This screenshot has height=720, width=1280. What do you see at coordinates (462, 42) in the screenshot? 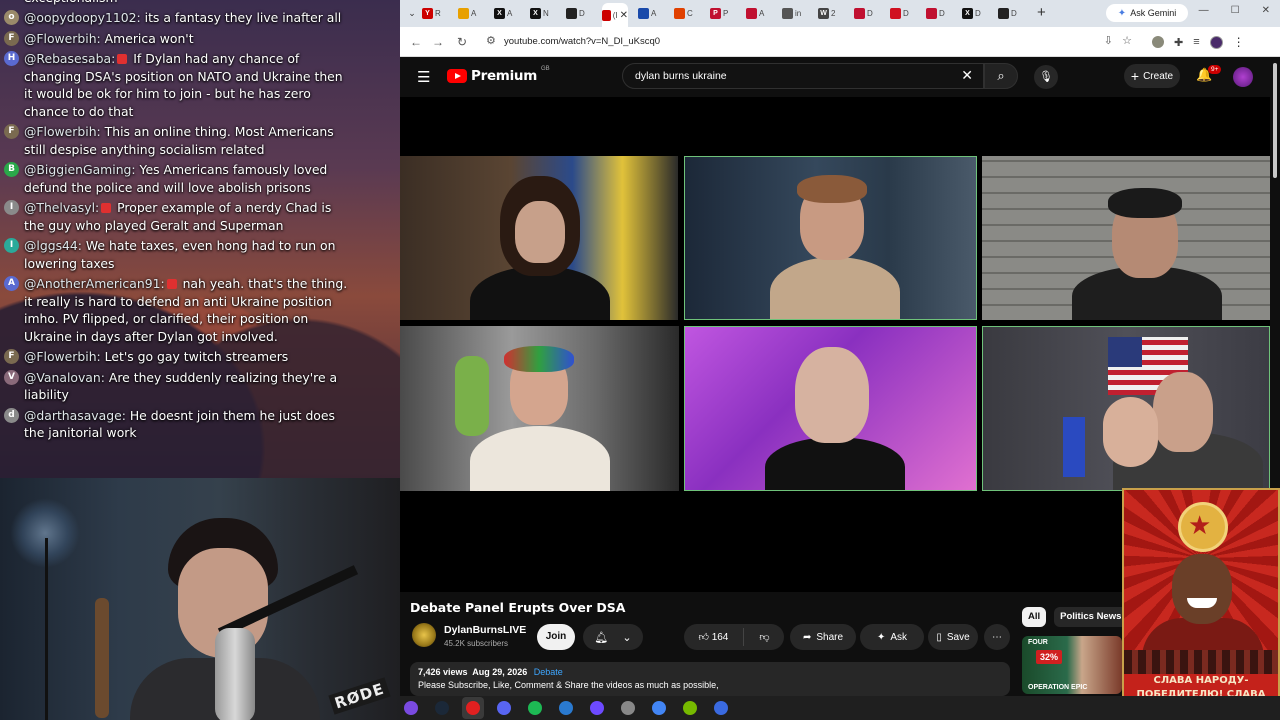
I see `reload-icon: ↻` at bounding box center [462, 42].